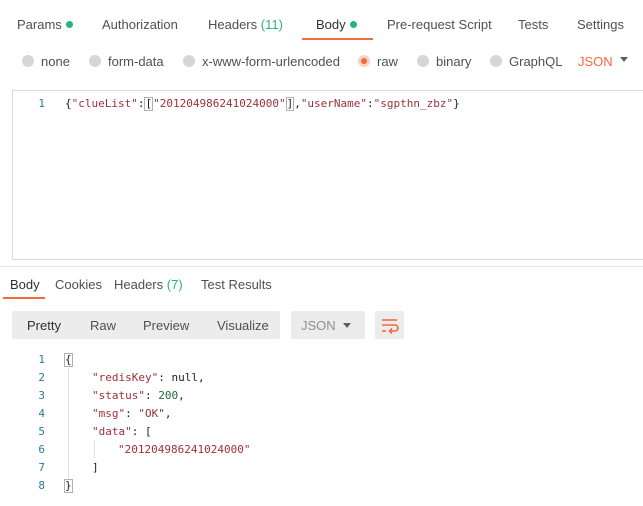 Image resolution: width=643 pixels, height=506 pixels. I want to click on line-number: 2, so click(41, 377).